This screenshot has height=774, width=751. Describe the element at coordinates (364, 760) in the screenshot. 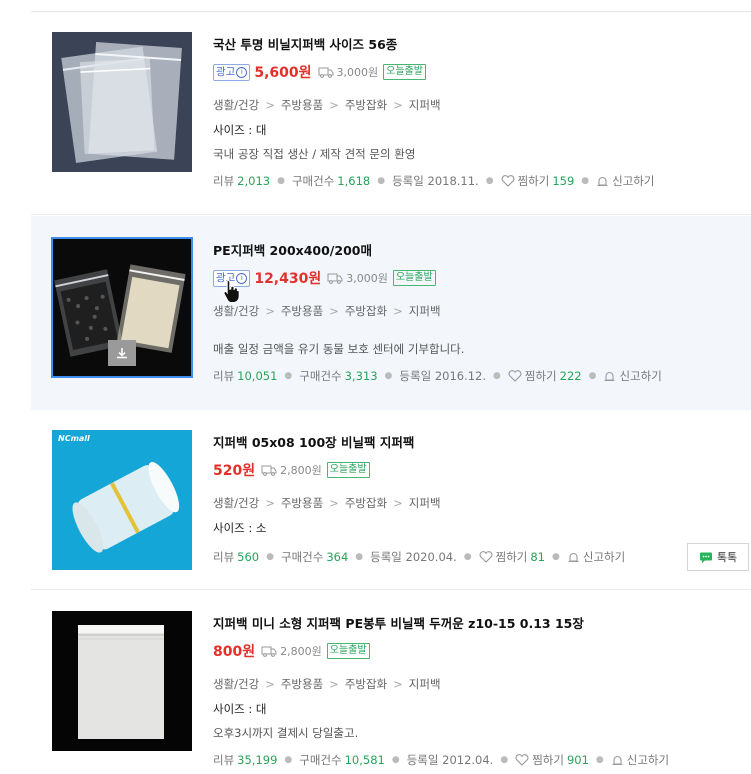

I see `purchase-count: 10,581` at that location.